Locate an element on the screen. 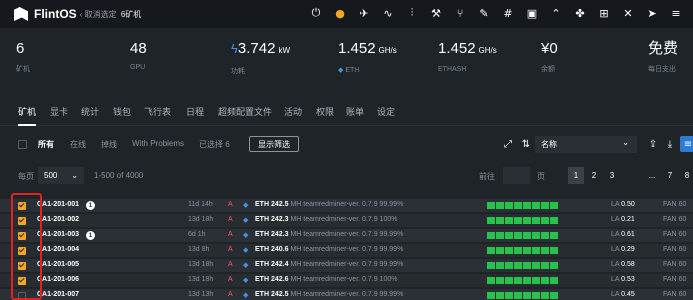 The image size is (693, 300). rig-name: CA1-201-004 is located at coordinates (58, 249).